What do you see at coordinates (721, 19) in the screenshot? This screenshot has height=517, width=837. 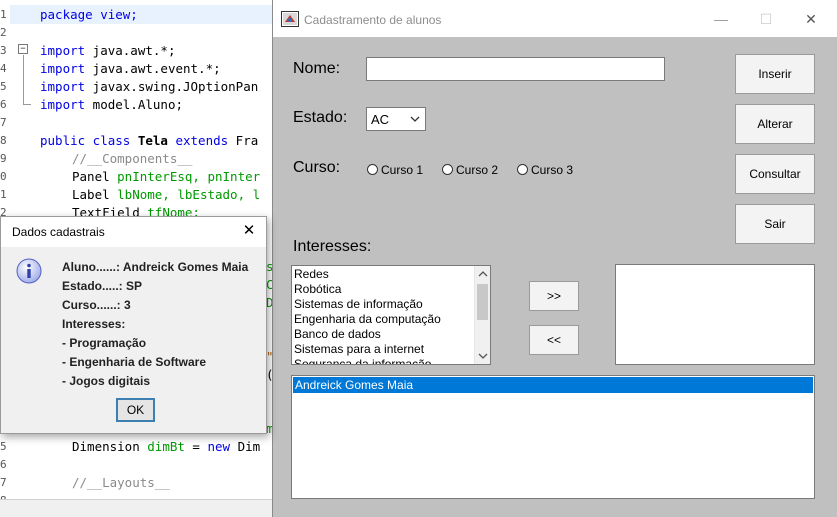 I see `minimize-button: —` at bounding box center [721, 19].